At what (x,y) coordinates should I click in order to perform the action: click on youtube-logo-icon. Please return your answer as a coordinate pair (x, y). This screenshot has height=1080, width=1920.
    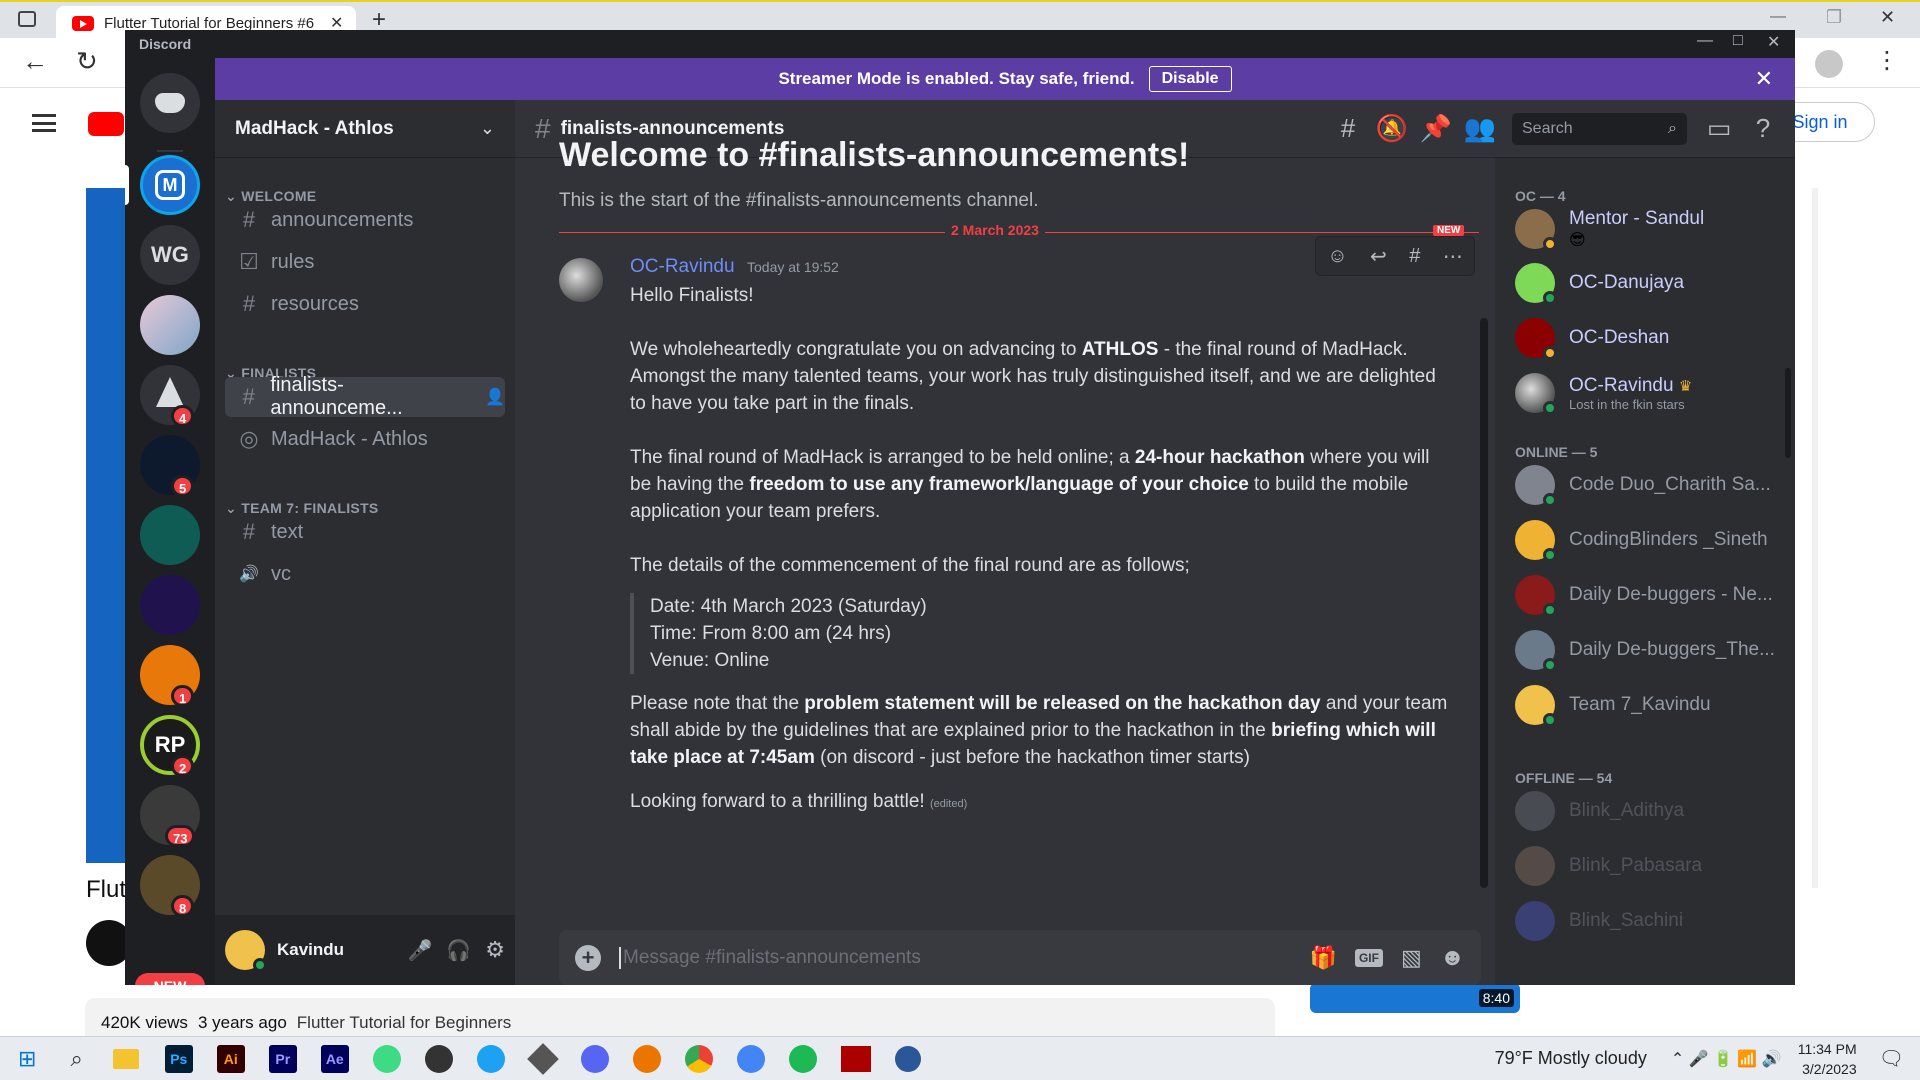
    Looking at the image, I should click on (106, 124).